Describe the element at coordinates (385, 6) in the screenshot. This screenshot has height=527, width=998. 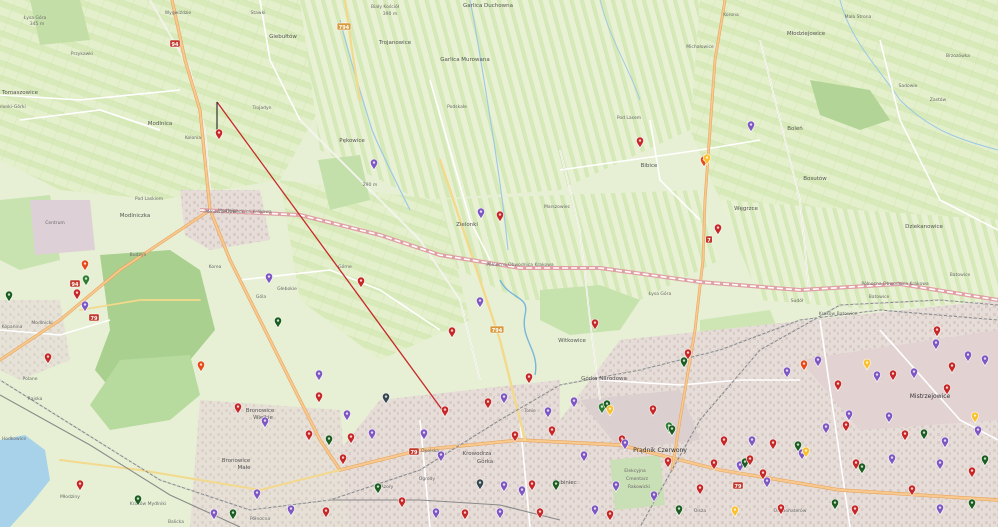
I see `place-label-bialy-kosciol: Biały Kościół` at that location.